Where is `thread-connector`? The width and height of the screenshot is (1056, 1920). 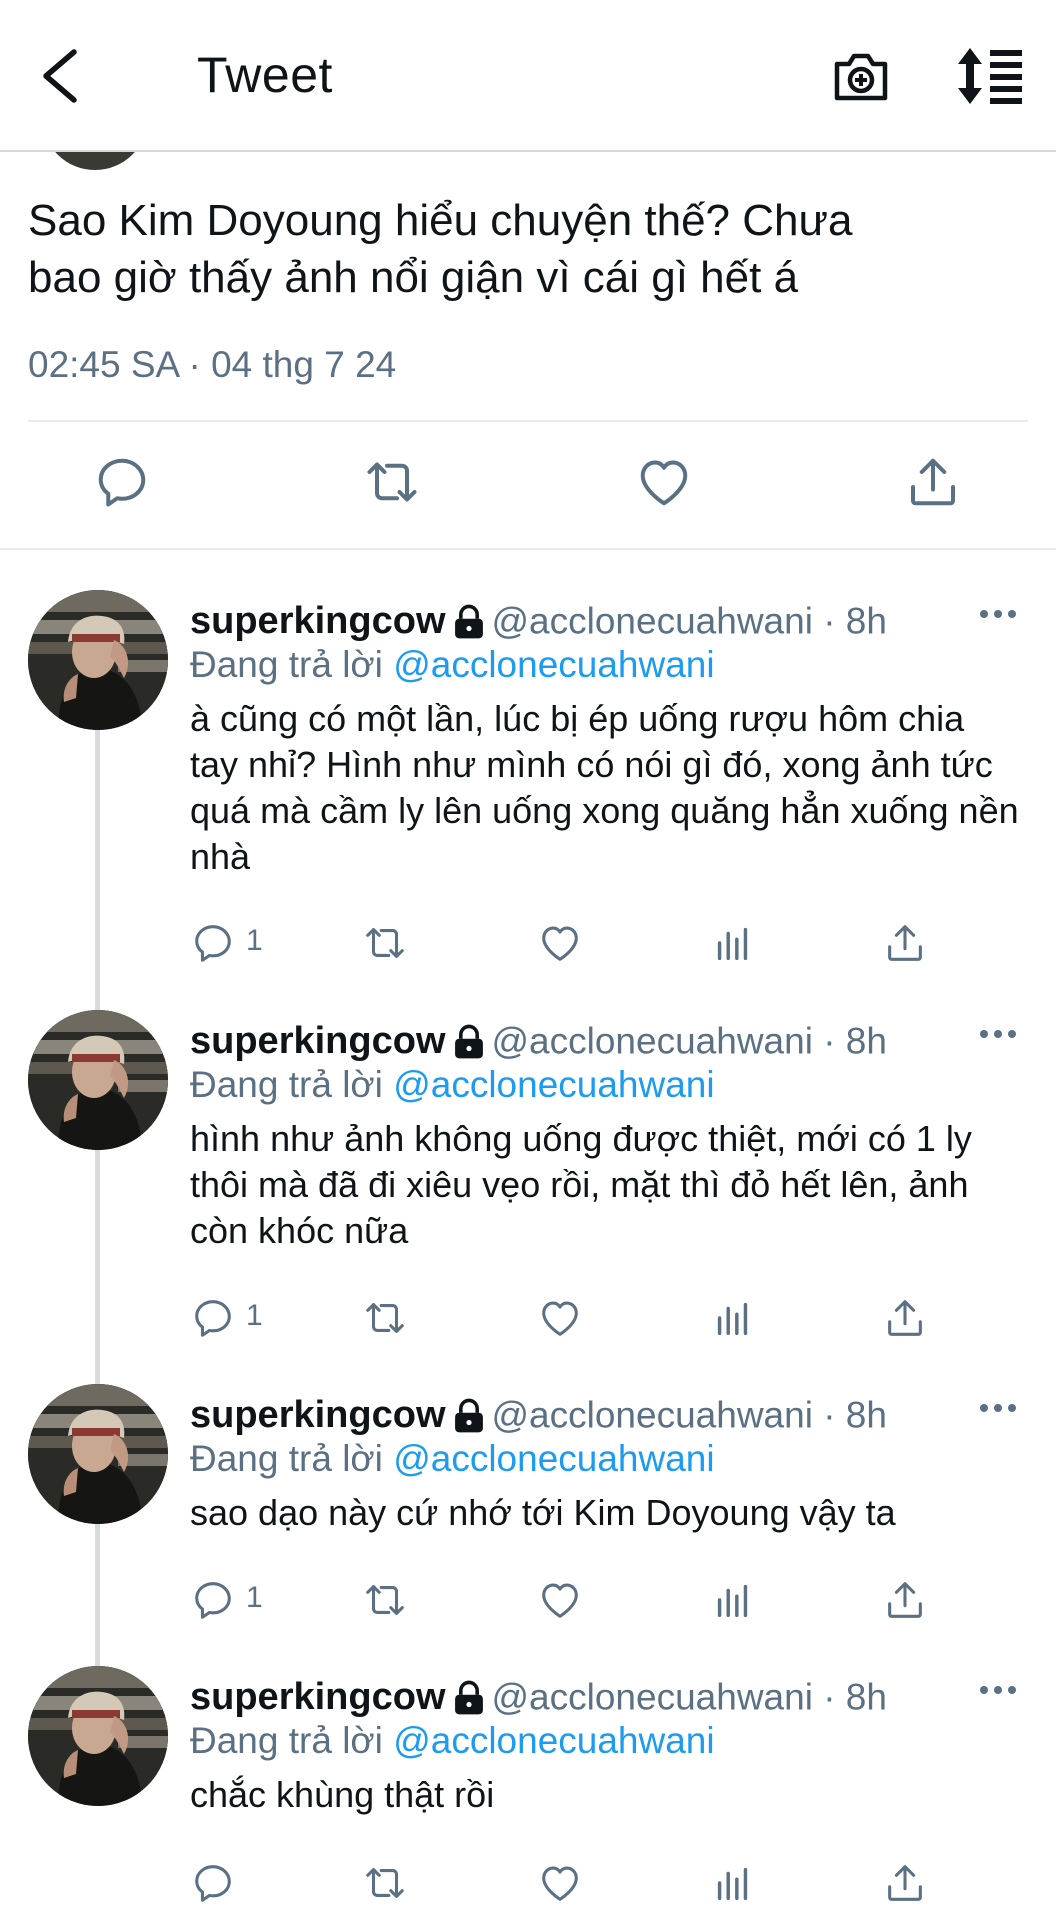
thread-connector is located at coordinates (97, 1265).